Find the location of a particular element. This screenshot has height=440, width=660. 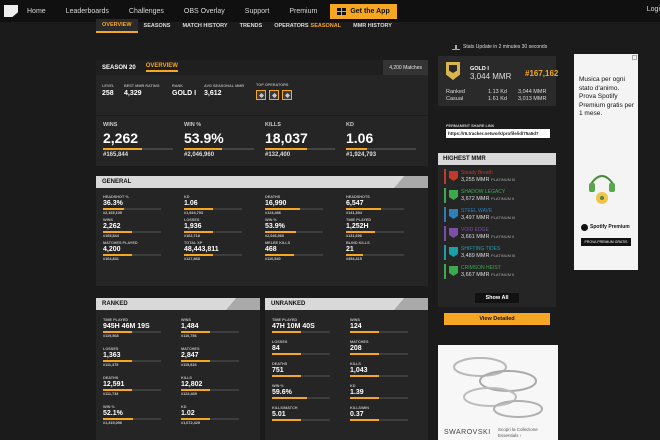

stat-cell: DEATHS 751 is located at coordinates (301, 369).